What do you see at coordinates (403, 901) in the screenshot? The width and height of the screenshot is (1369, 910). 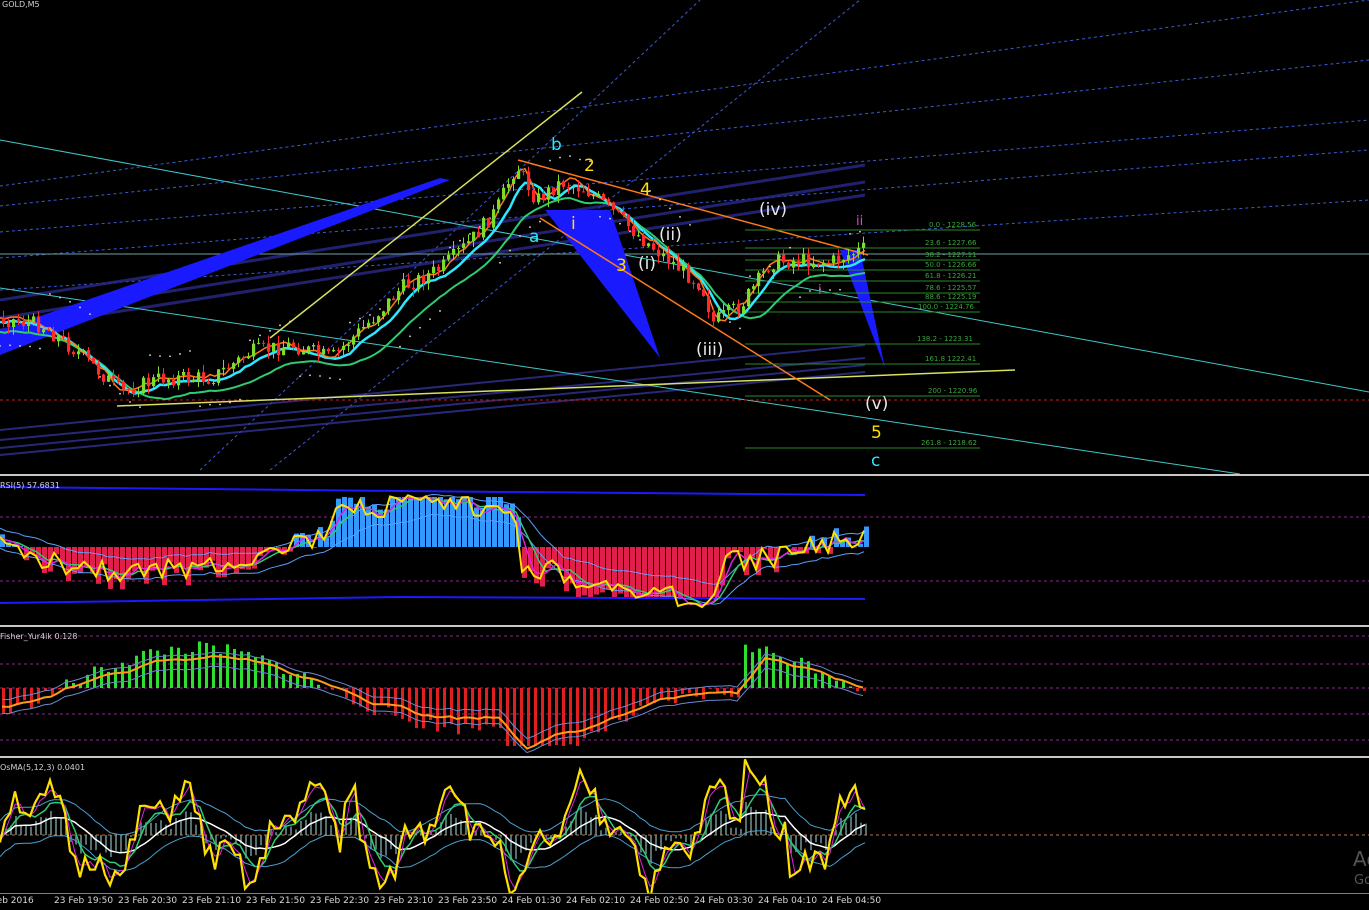 I see `time-tick-label: 23 Feb 23:10` at bounding box center [403, 901].